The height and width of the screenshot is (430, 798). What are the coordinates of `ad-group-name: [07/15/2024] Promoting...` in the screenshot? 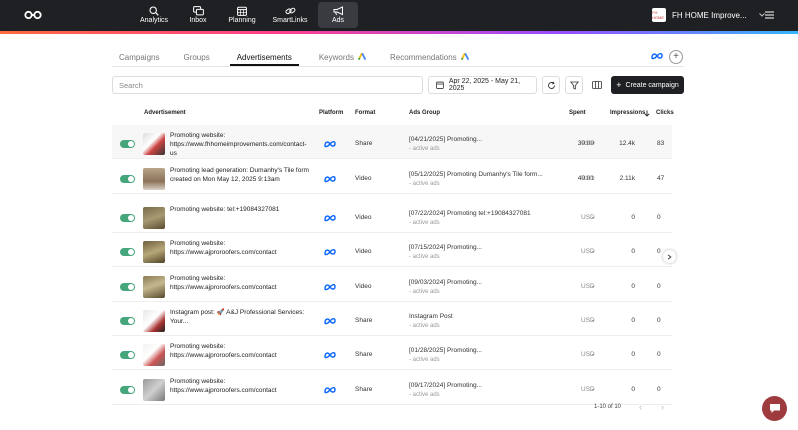 It's located at (479, 248).